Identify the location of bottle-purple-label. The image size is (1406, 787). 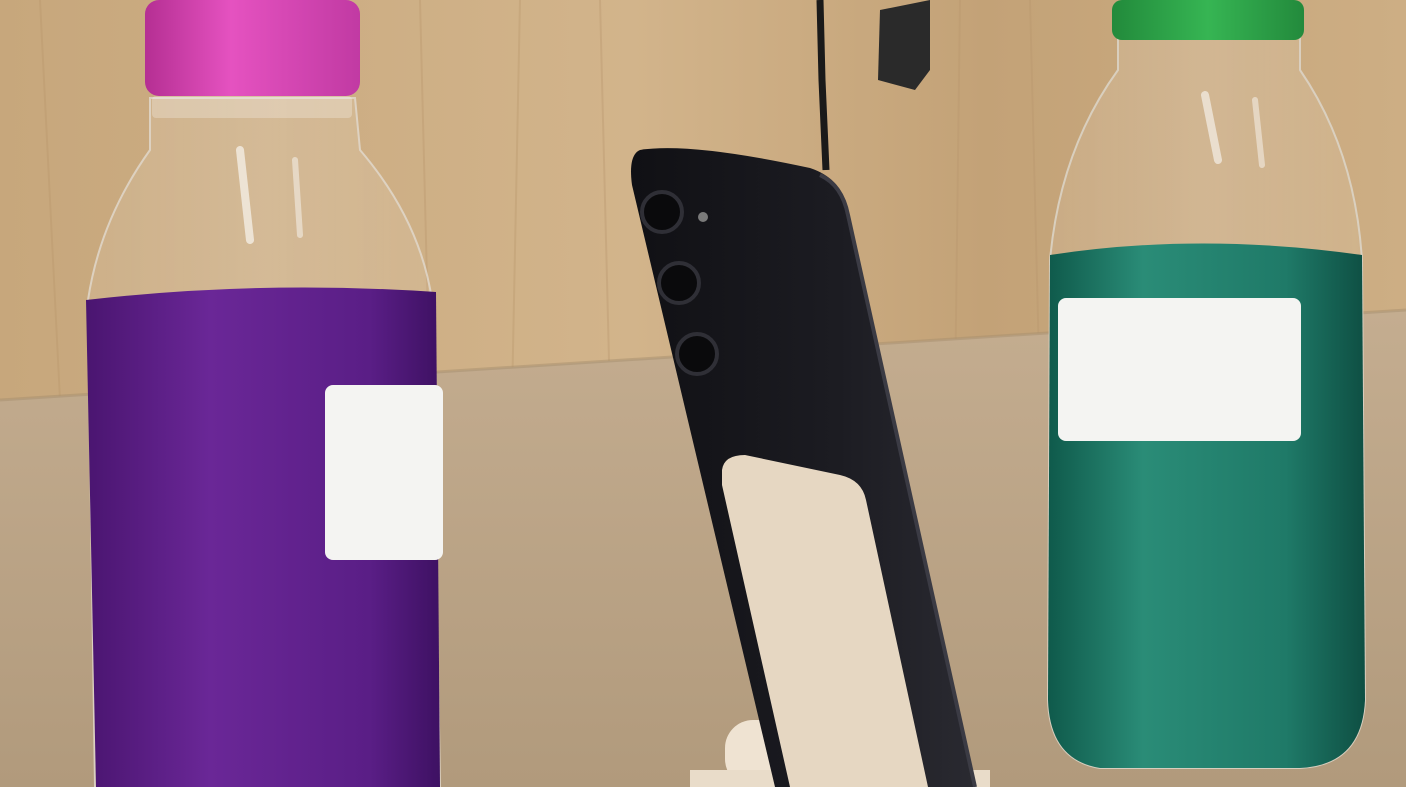
(384, 472).